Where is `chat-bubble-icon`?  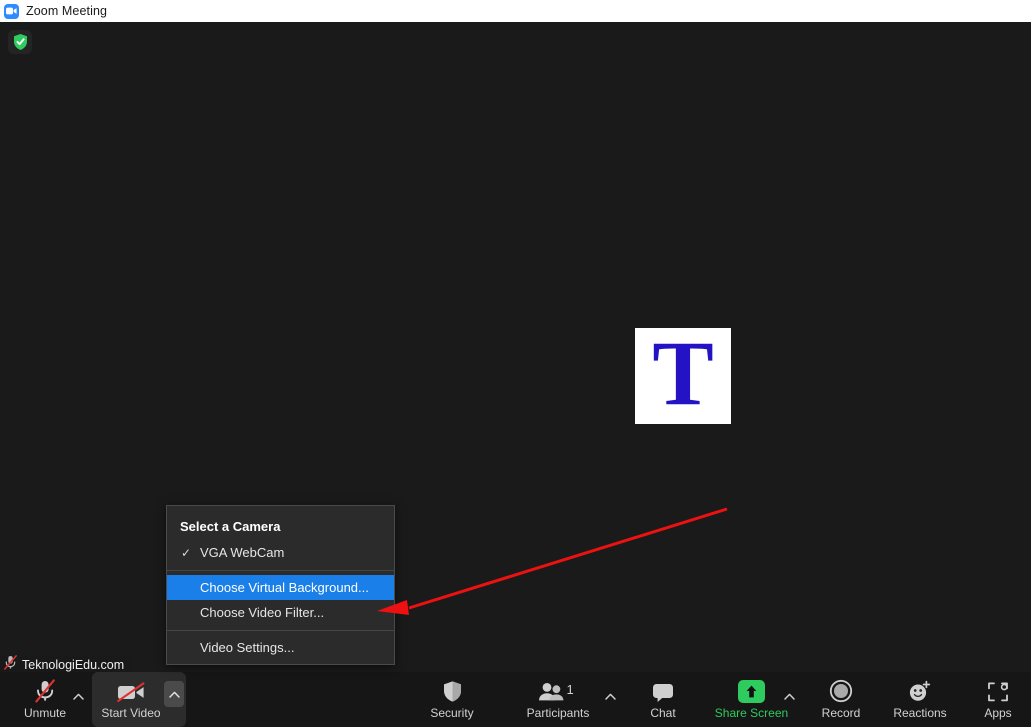
chat-bubble-icon is located at coordinates (663, 691).